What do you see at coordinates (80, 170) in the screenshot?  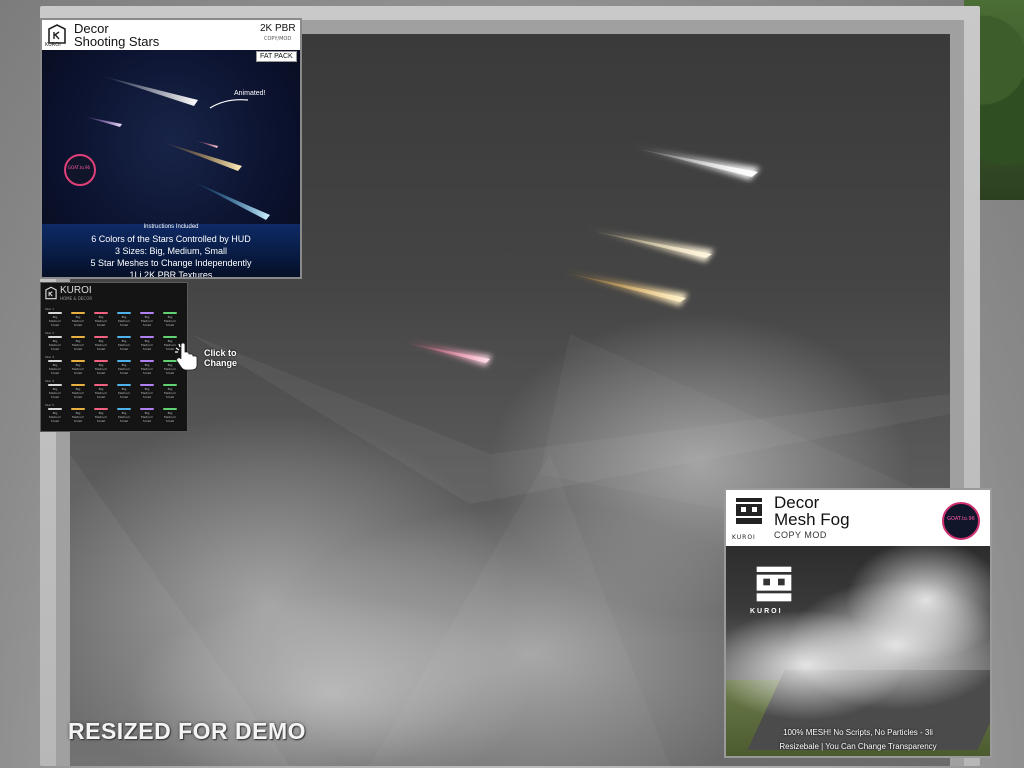 I see `creator-badge-icon` at bounding box center [80, 170].